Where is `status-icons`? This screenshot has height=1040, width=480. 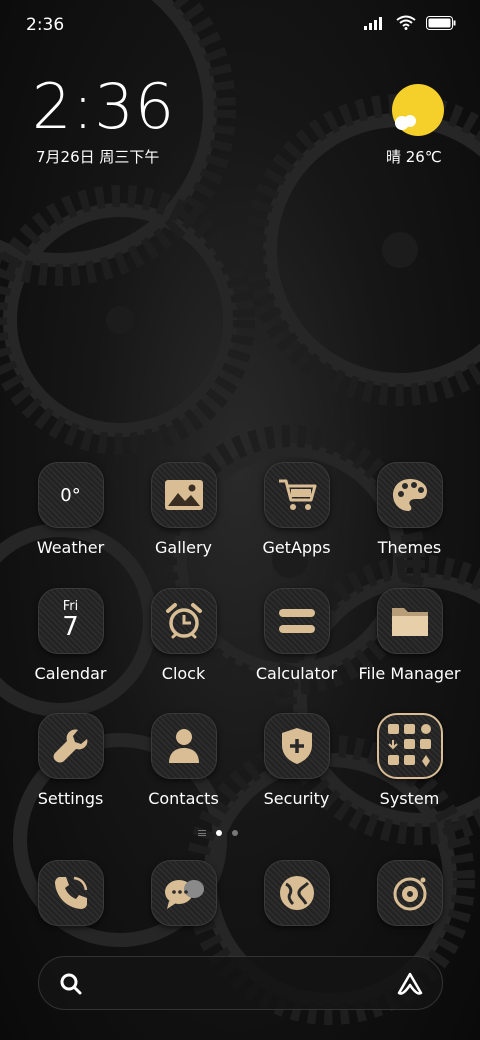
status-icons is located at coordinates (410, 22).